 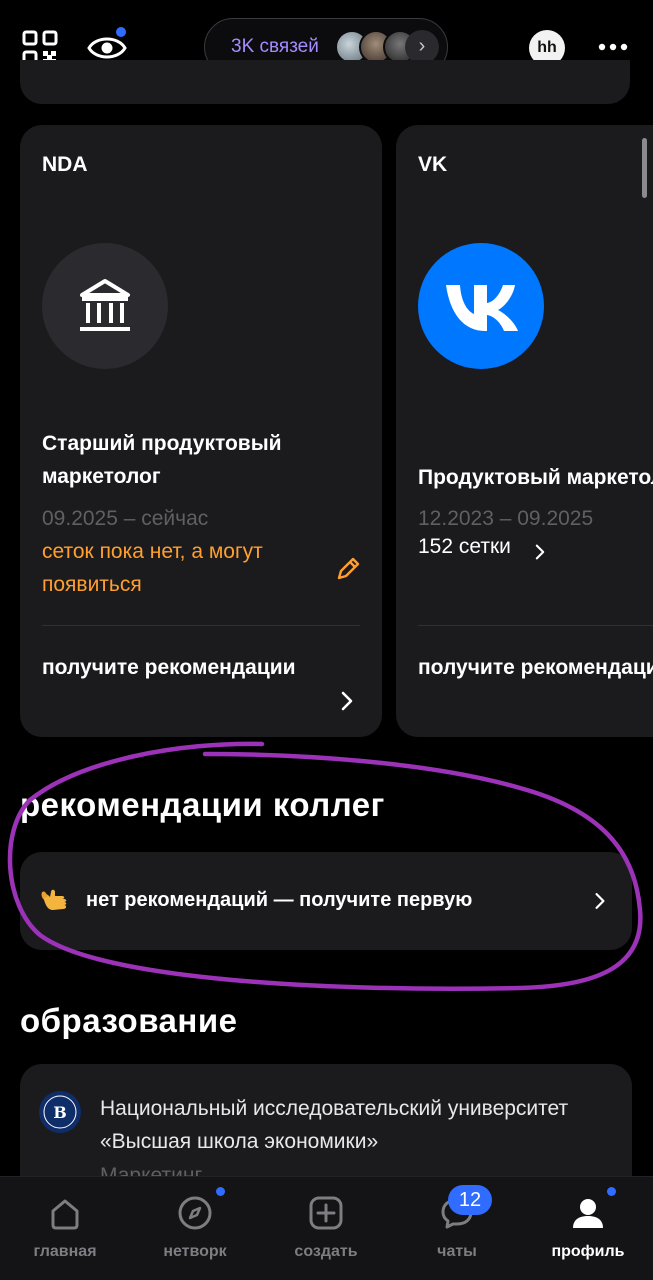 I want to click on profile-icon, so click(x=588, y=1213).